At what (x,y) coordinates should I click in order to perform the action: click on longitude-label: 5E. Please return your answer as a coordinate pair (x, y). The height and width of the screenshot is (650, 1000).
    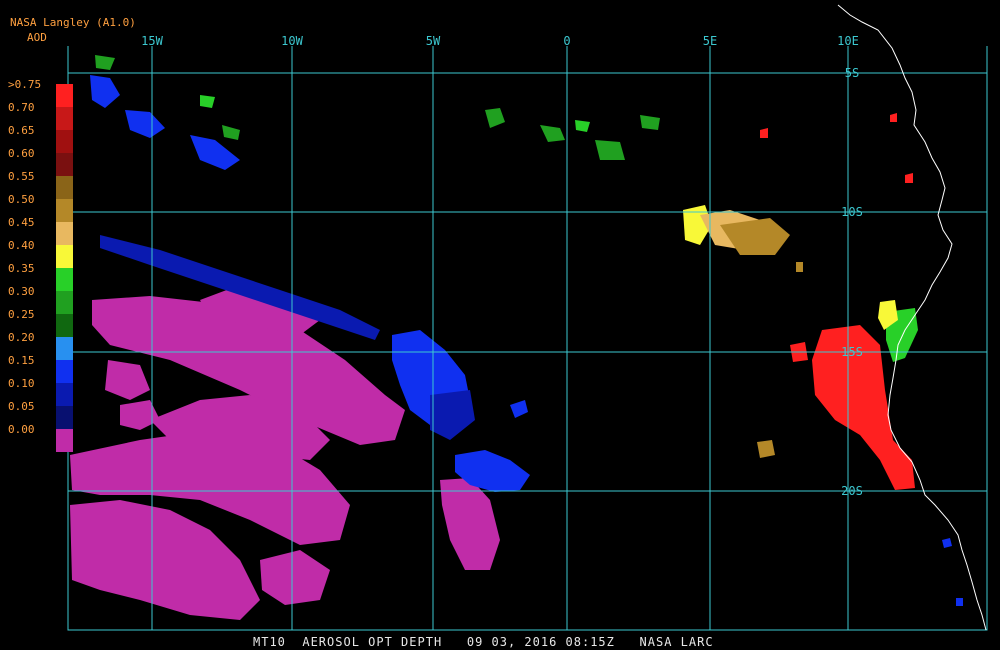
    Looking at the image, I should click on (710, 41).